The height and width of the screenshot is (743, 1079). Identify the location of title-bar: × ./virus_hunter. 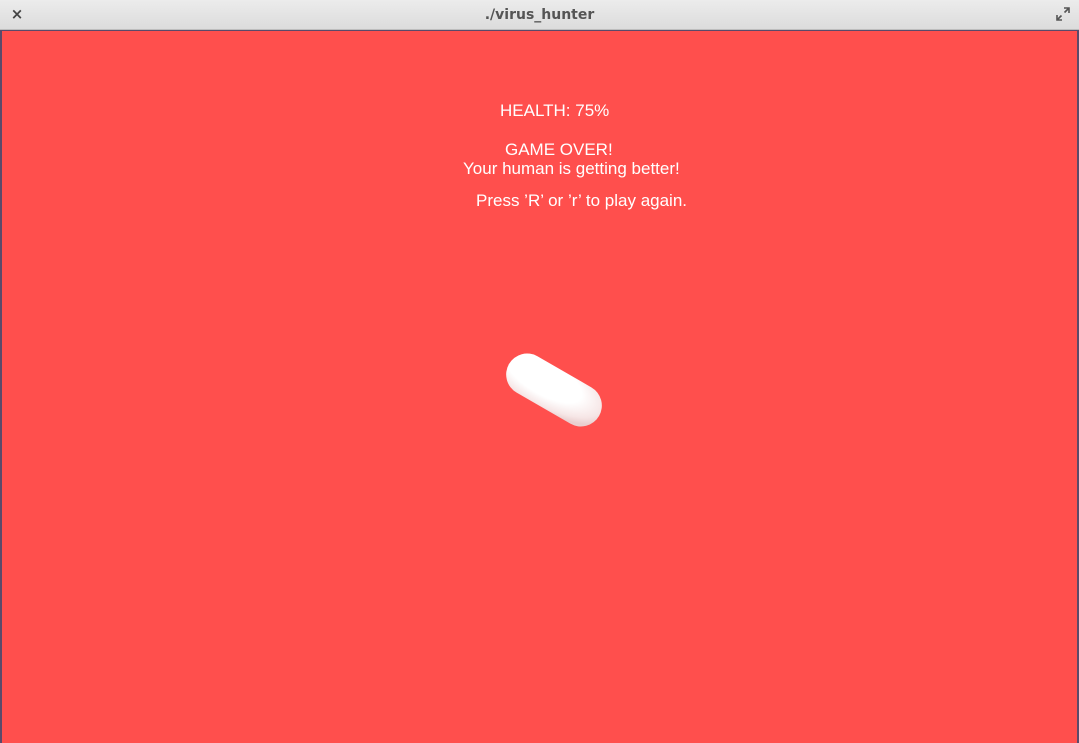
(539, 15).